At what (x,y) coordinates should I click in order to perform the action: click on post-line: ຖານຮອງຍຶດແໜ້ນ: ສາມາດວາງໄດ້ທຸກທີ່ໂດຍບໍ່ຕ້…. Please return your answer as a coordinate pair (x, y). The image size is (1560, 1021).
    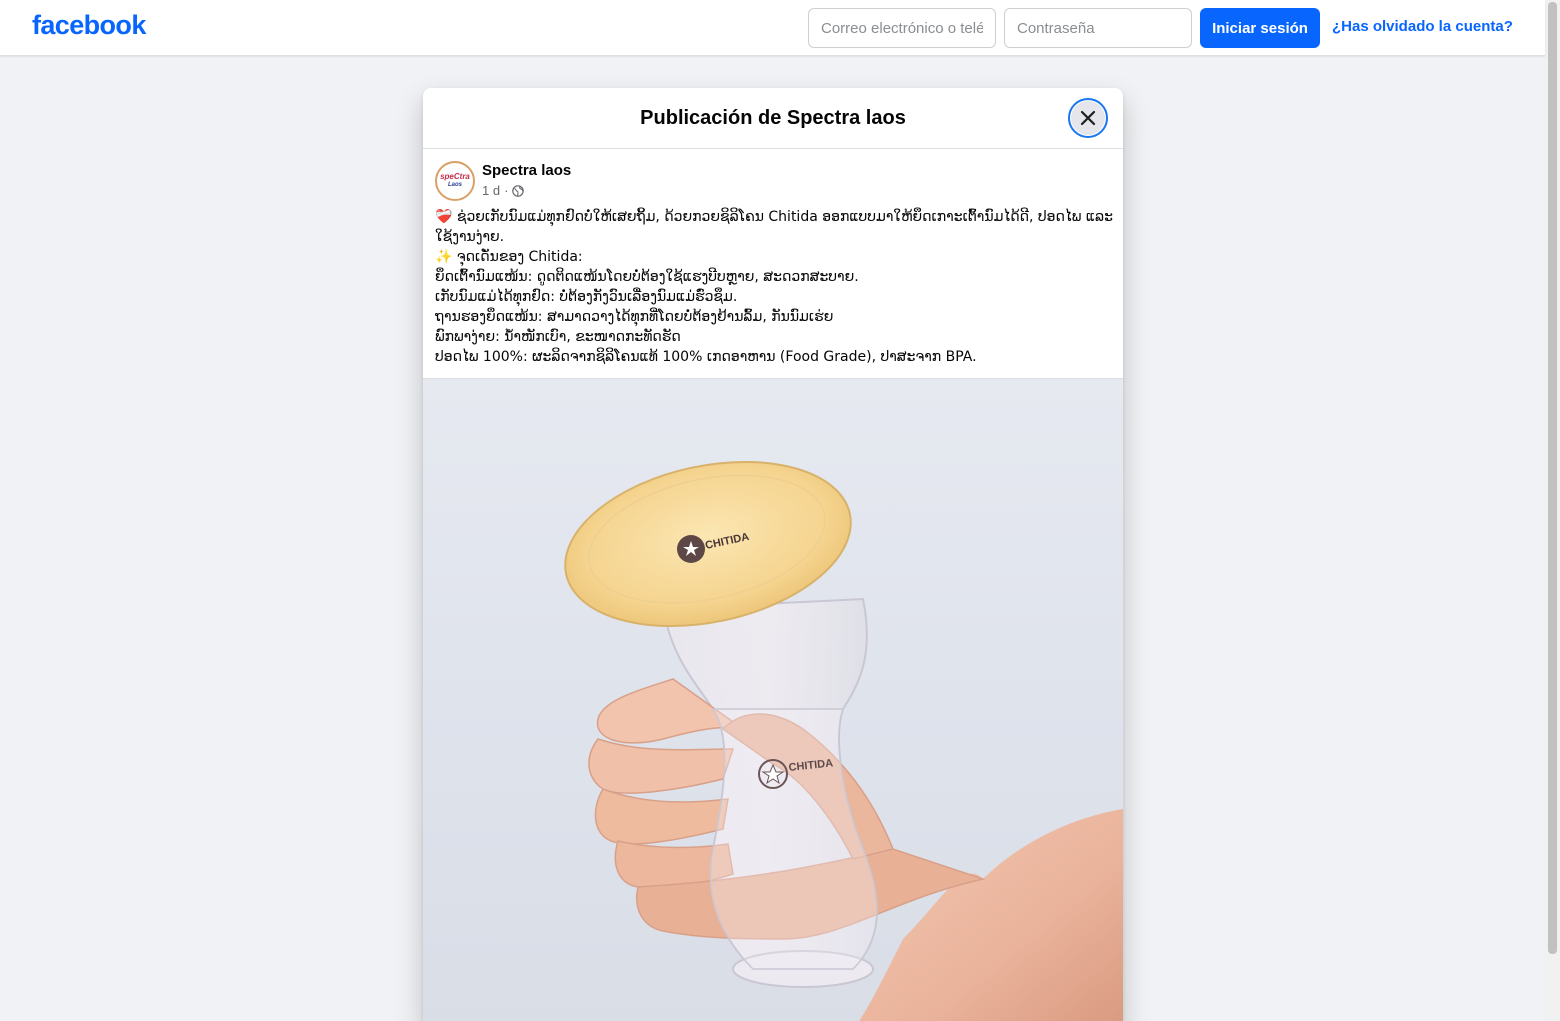
    Looking at the image, I should click on (634, 317).